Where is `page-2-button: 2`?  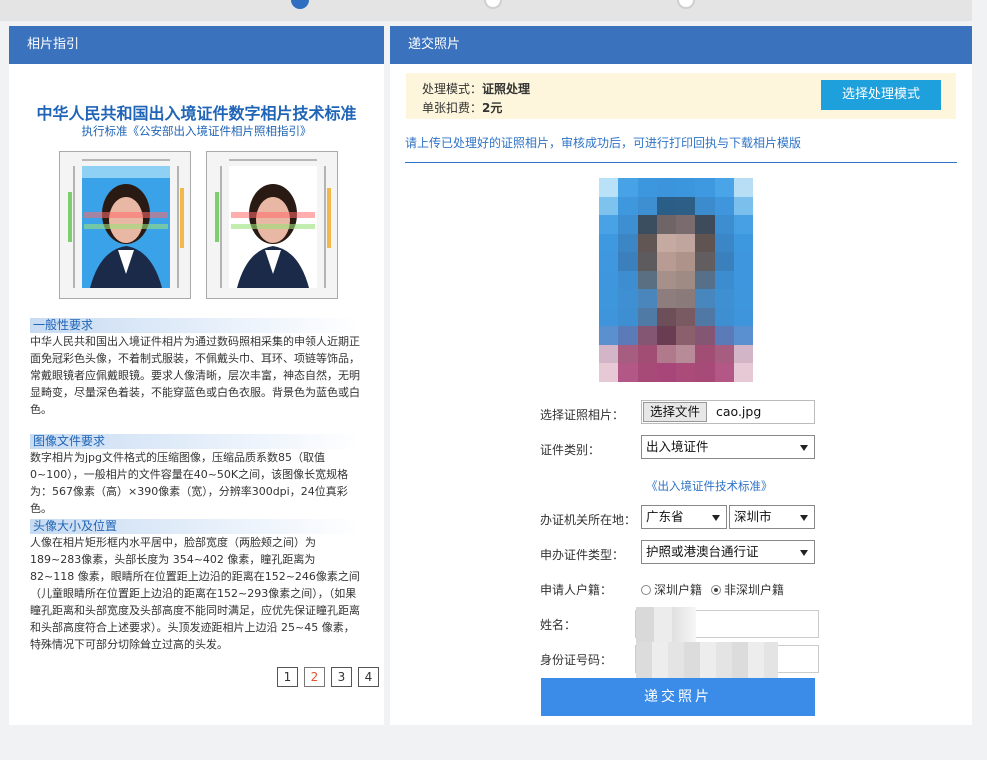 page-2-button: 2 is located at coordinates (314, 677).